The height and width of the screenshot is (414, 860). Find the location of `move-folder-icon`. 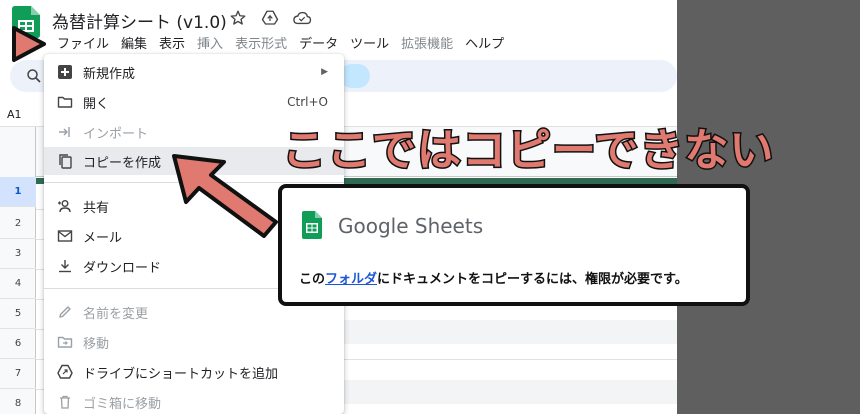

move-folder-icon is located at coordinates (65, 342).